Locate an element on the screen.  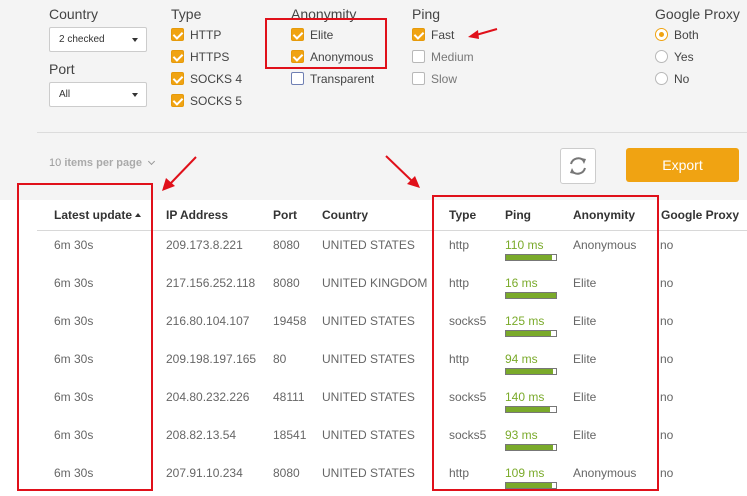
country-select-value: 2 checked is located at coordinates (82, 39).